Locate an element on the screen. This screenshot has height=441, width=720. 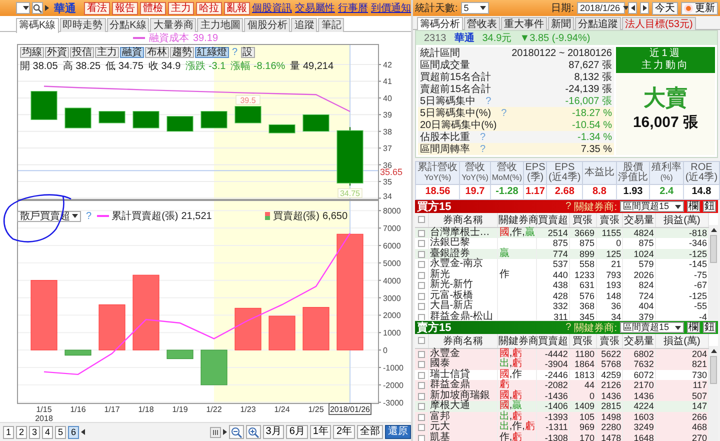
stat-value: 7.35 % is located at coordinates (596, 149).